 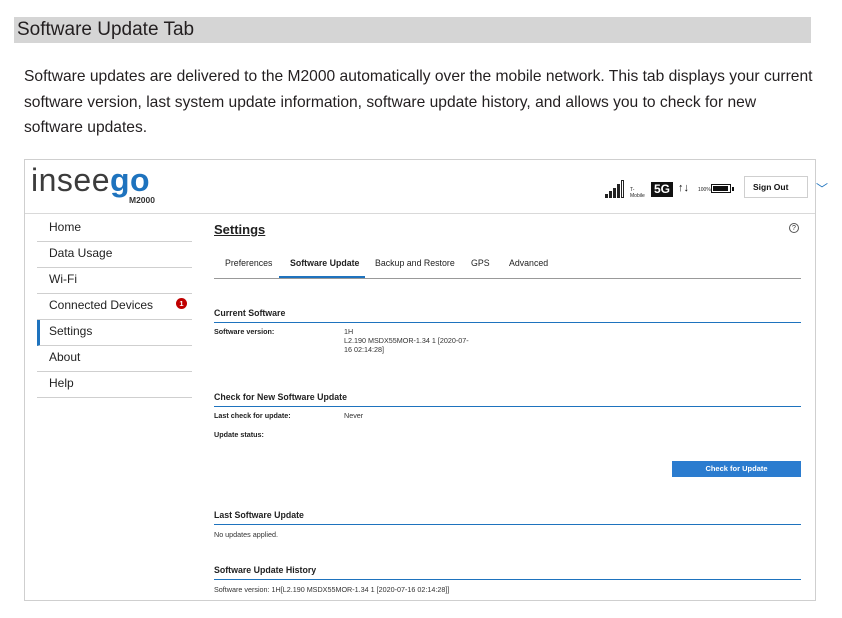 What do you see at coordinates (252, 415) in the screenshot?
I see `last-check-label: Last check for update:` at bounding box center [252, 415].